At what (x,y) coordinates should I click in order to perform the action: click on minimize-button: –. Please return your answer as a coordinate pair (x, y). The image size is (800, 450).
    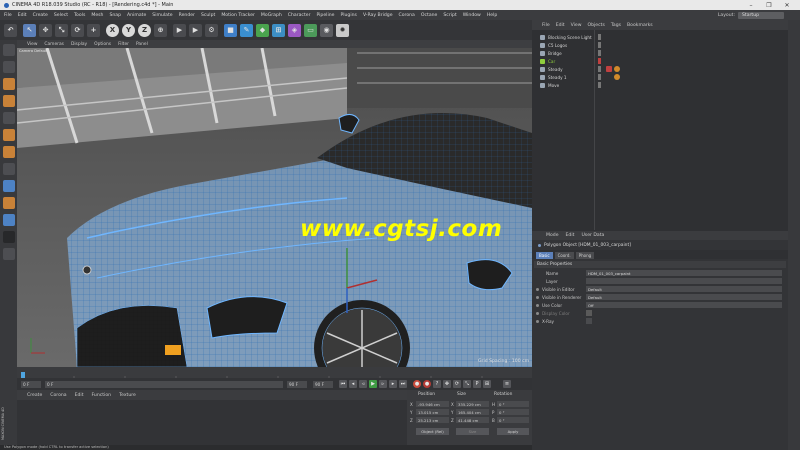
    Looking at the image, I should click on (751, 5).